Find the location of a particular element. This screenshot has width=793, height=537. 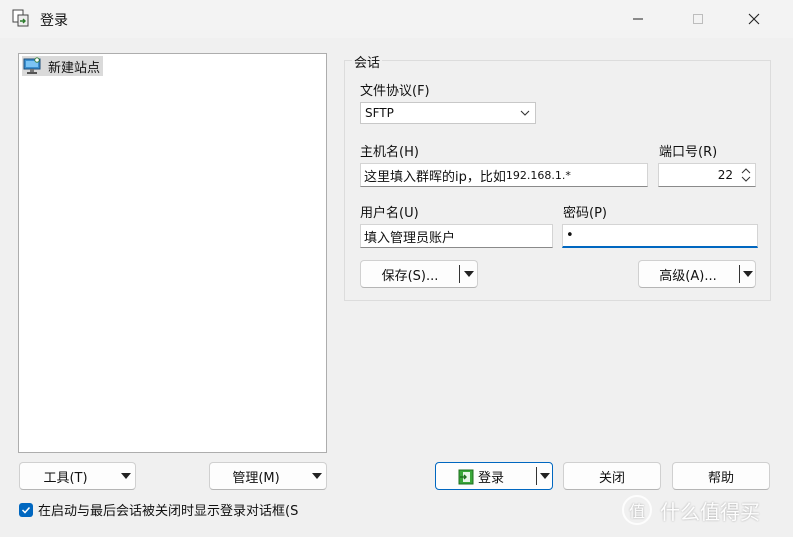

host-value-ip: 192.168.1.* is located at coordinates (538, 175).